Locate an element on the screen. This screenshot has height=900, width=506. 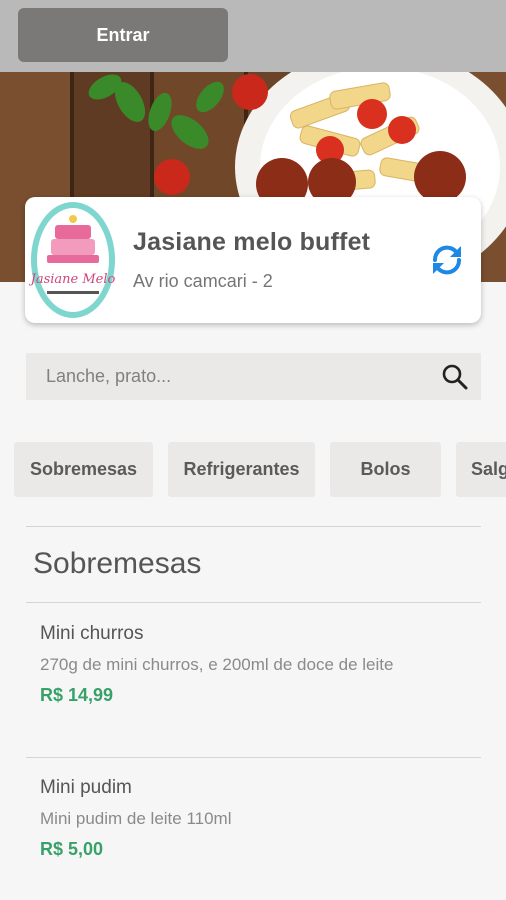
category-tab-refrigerantes: Refrigerantes is located at coordinates (241, 469).